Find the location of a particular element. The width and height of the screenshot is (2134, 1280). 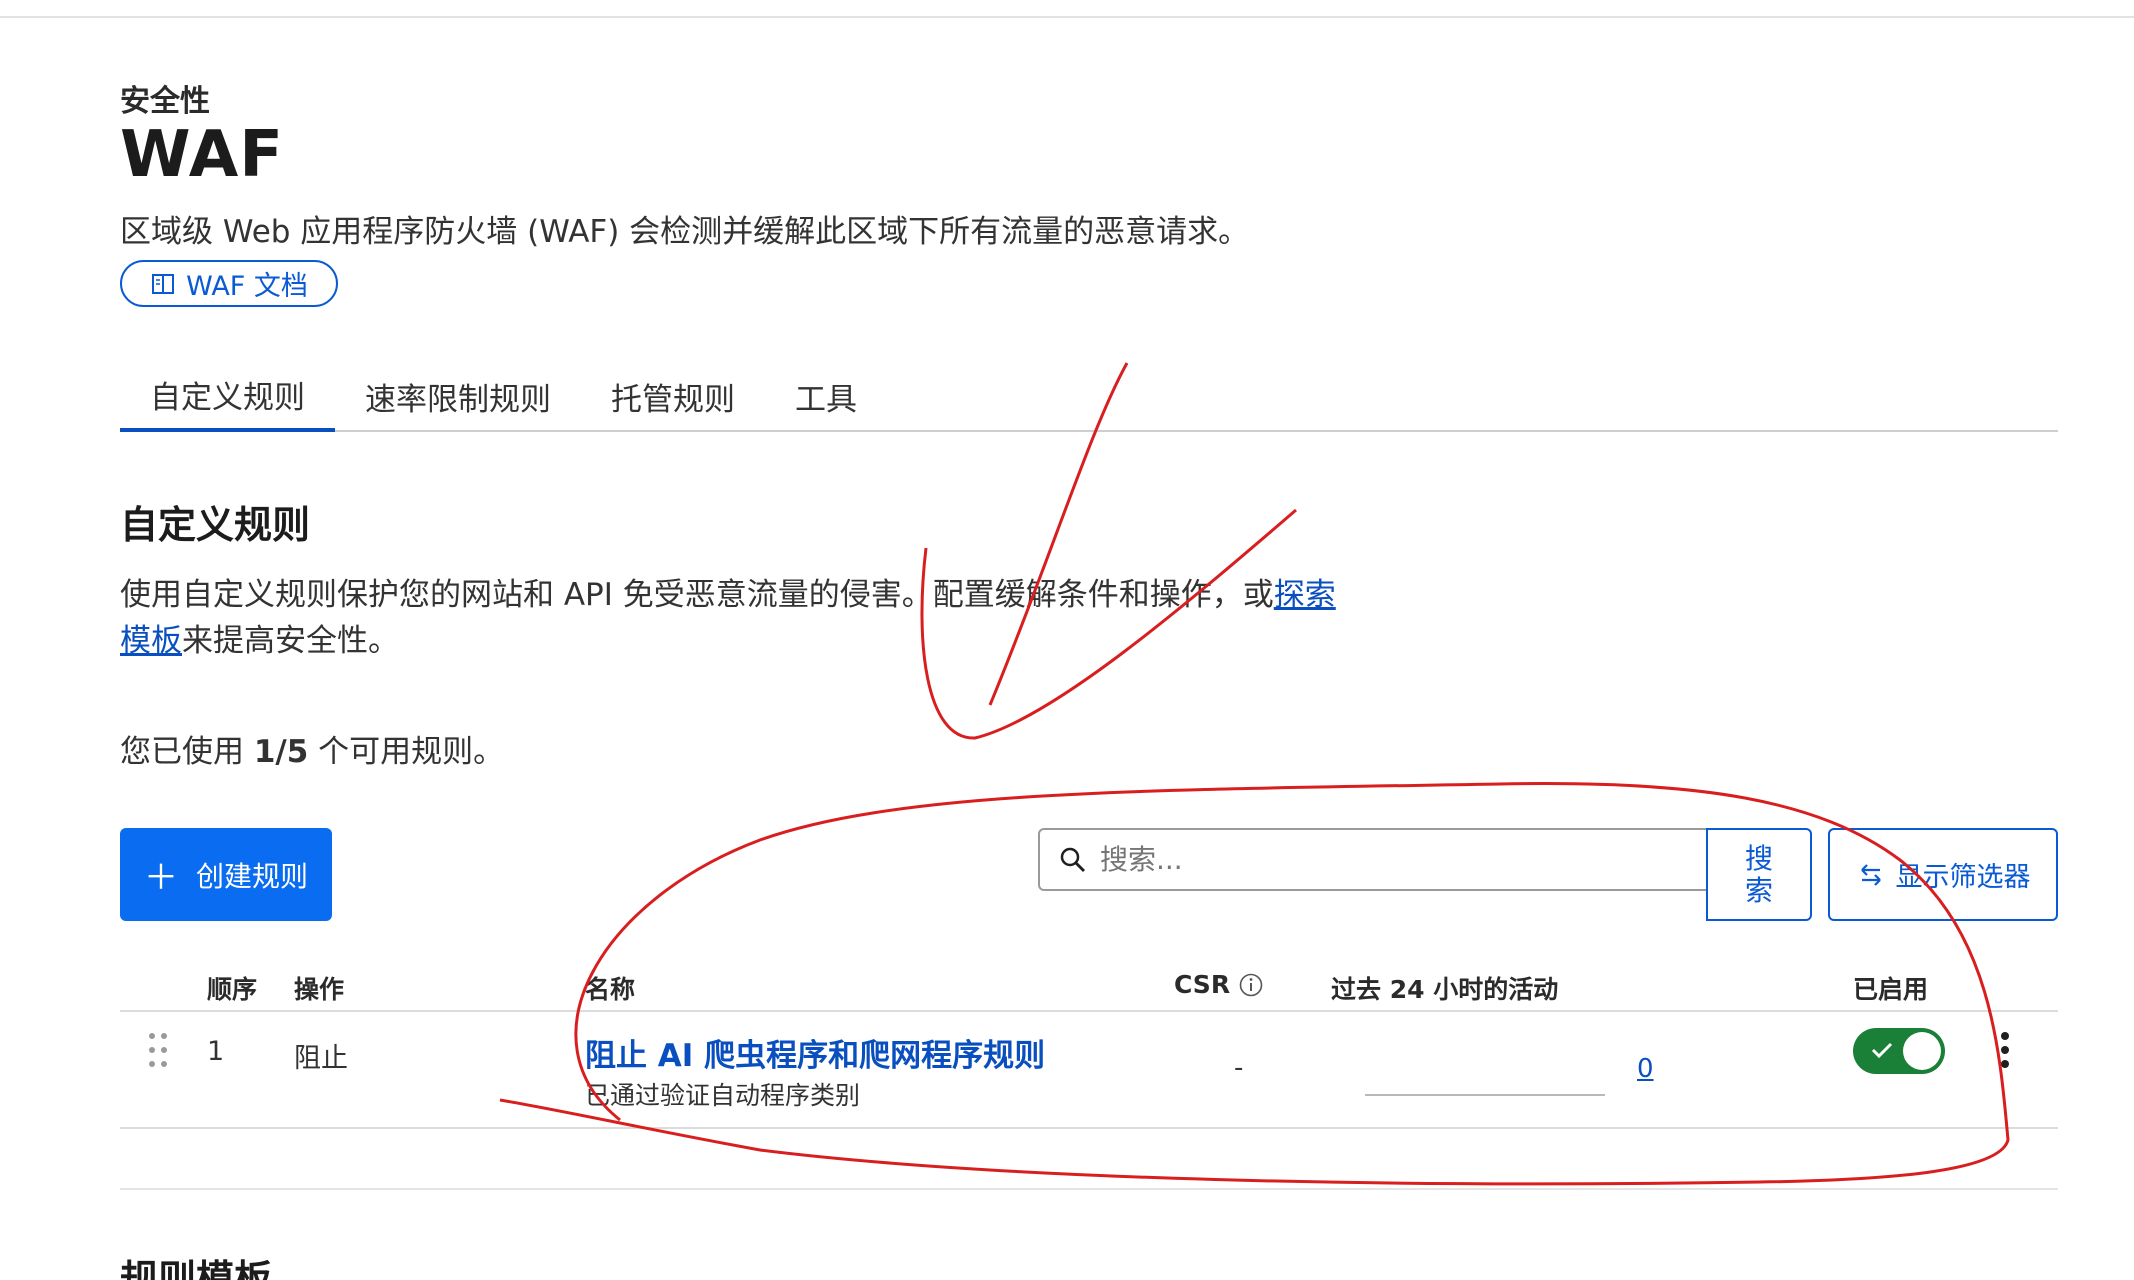

search-icon is located at coordinates (1072, 859).